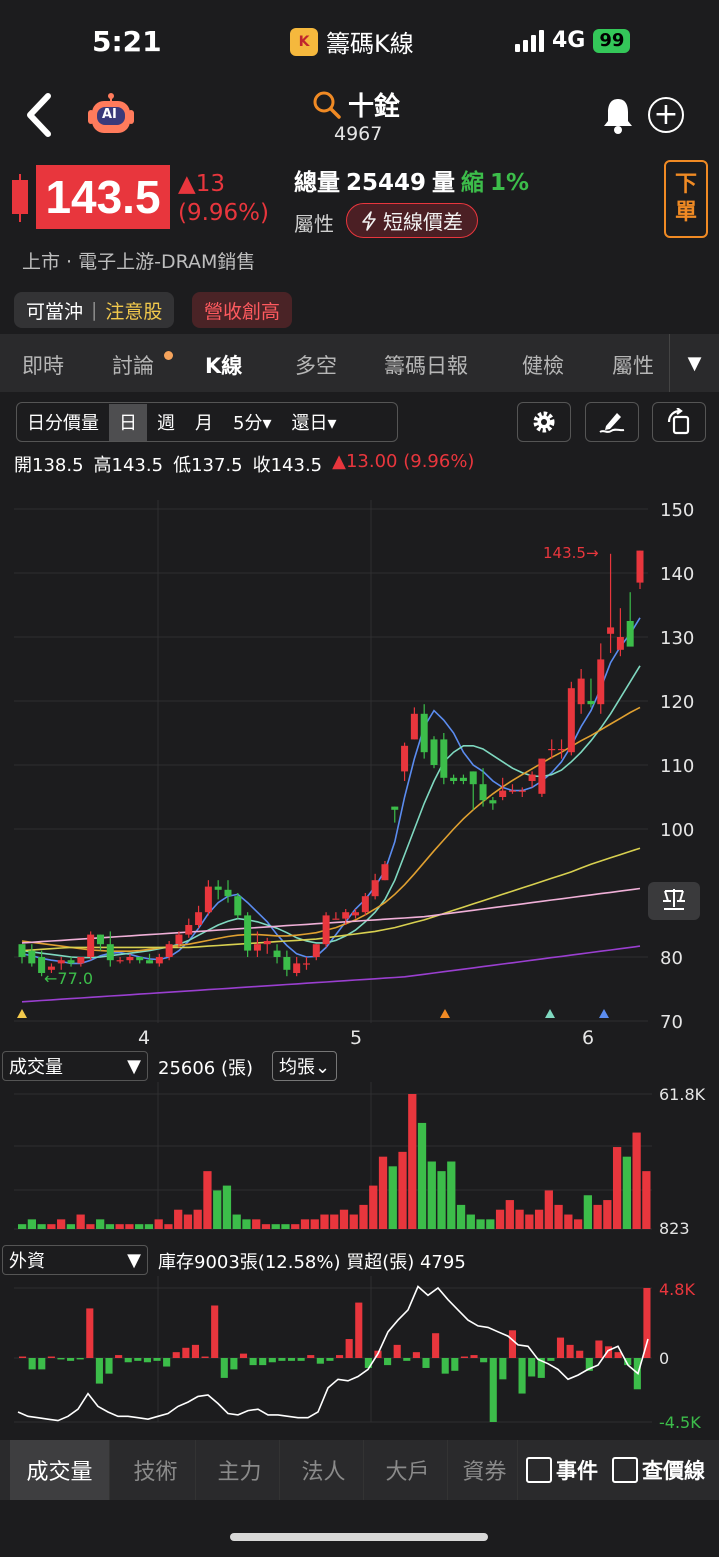  What do you see at coordinates (544, 422) in the screenshot?
I see `settings-button` at bounding box center [544, 422].